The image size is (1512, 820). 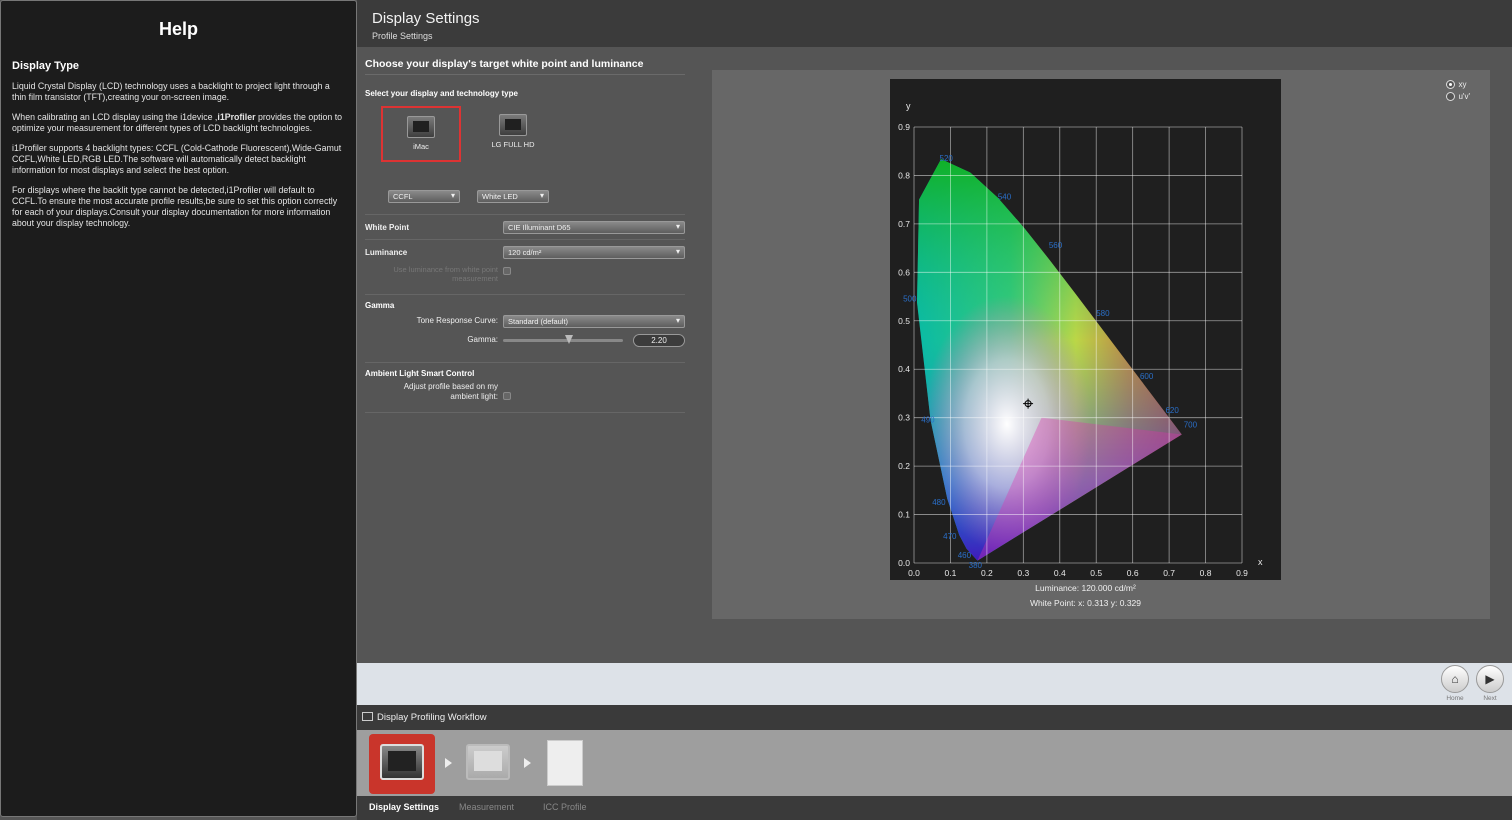 I want to click on display-label: iMac, so click(x=421, y=146).